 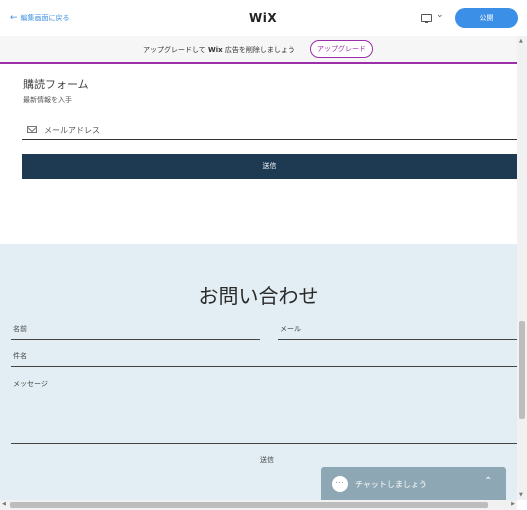 What do you see at coordinates (521, 41) in the screenshot?
I see `scroll-up-icon: ▲` at bounding box center [521, 41].